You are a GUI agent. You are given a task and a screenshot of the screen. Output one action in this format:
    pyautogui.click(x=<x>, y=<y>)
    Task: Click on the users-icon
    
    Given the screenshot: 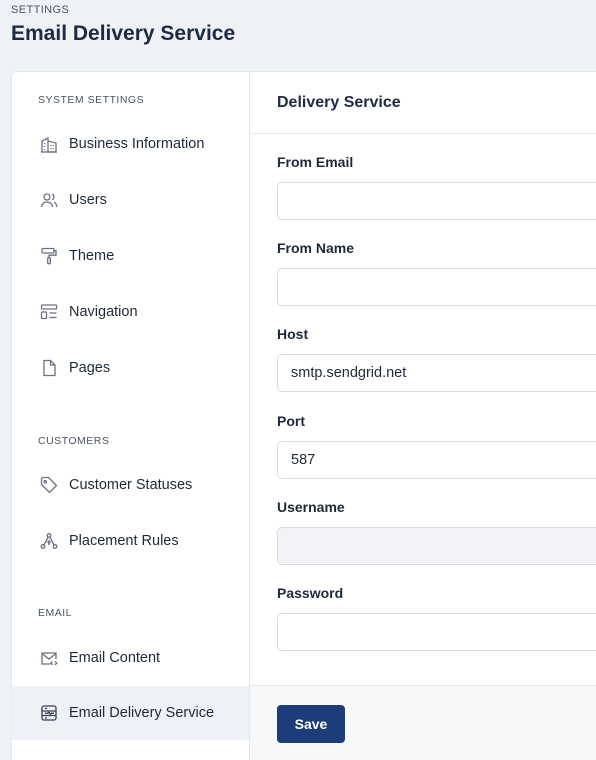 What is the action you would take?
    pyautogui.click(x=49, y=200)
    